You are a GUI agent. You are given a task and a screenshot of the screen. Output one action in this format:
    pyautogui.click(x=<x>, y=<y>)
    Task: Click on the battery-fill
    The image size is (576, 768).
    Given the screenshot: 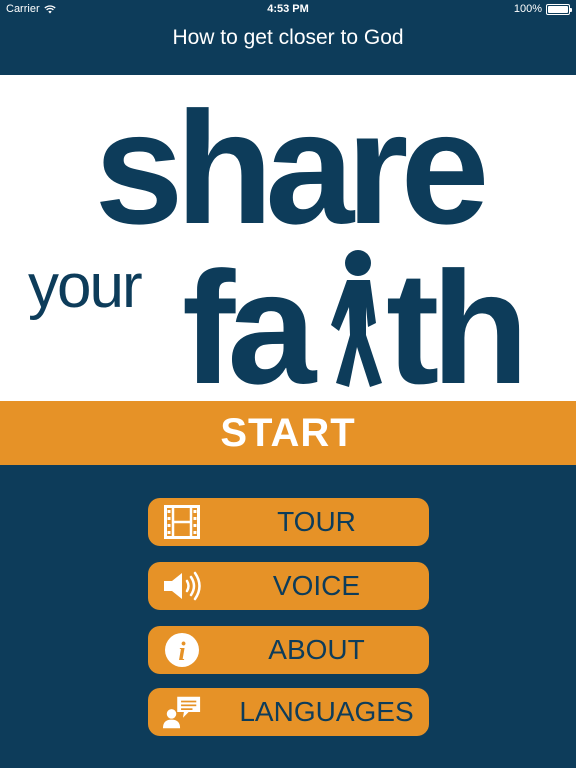 What is the action you would take?
    pyautogui.click(x=558, y=9)
    